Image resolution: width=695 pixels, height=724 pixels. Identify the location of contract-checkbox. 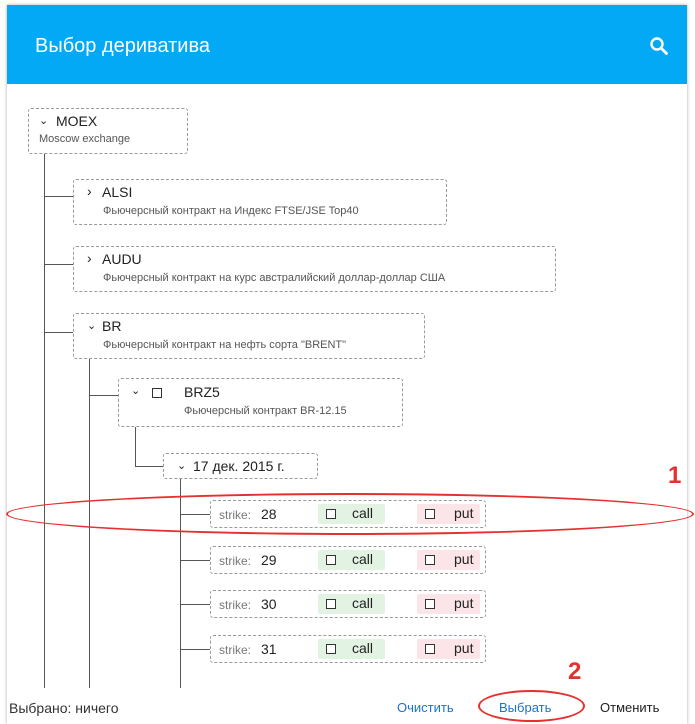
(157, 393).